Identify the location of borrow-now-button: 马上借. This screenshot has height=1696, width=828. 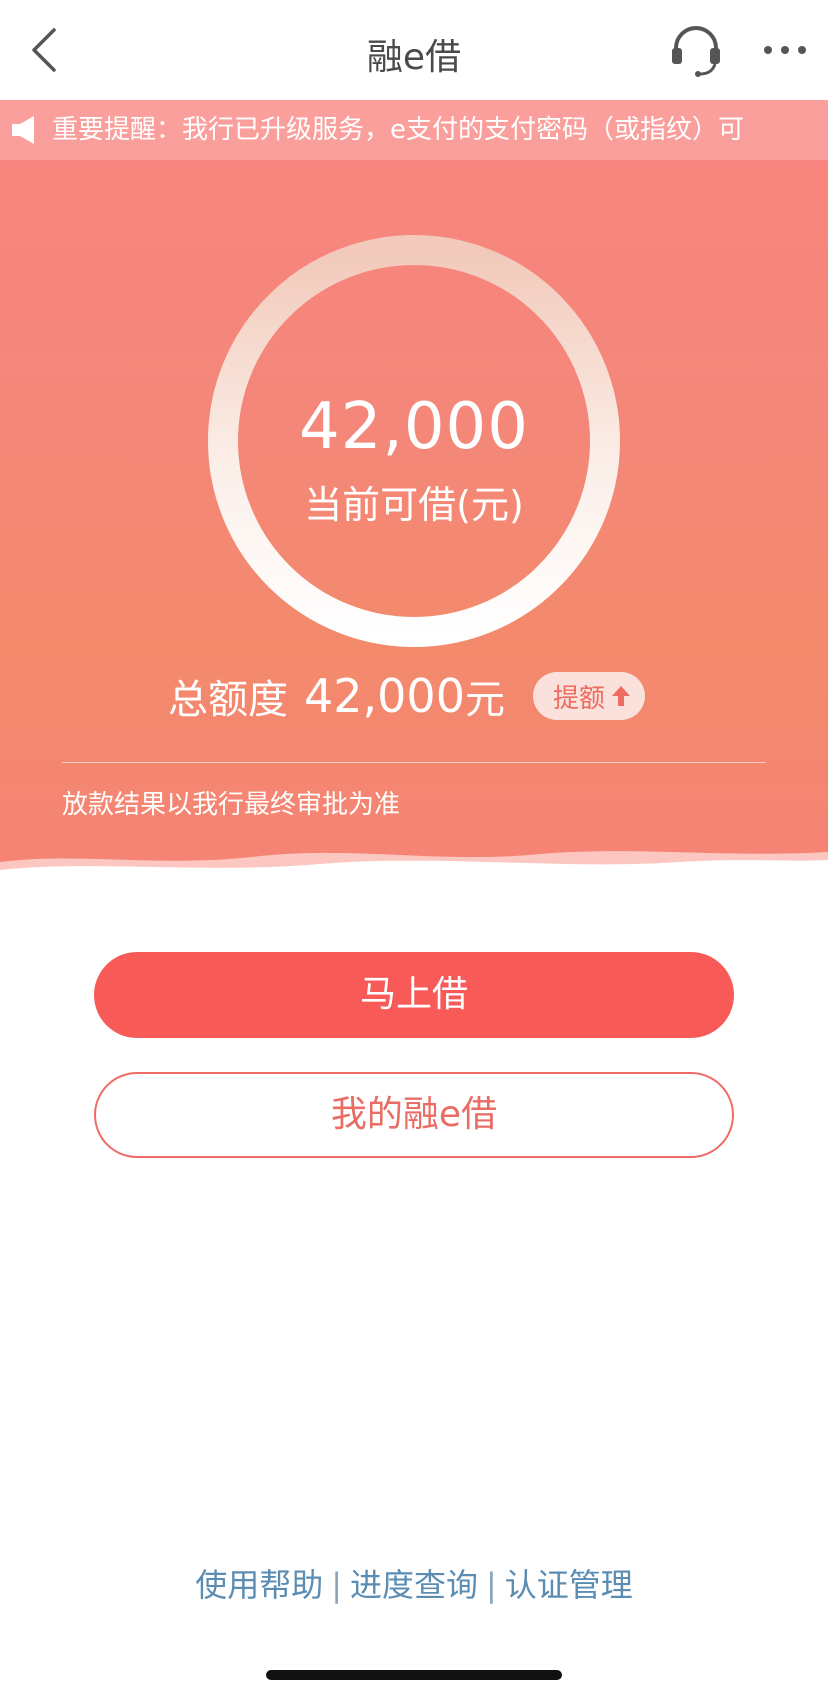
(414, 995).